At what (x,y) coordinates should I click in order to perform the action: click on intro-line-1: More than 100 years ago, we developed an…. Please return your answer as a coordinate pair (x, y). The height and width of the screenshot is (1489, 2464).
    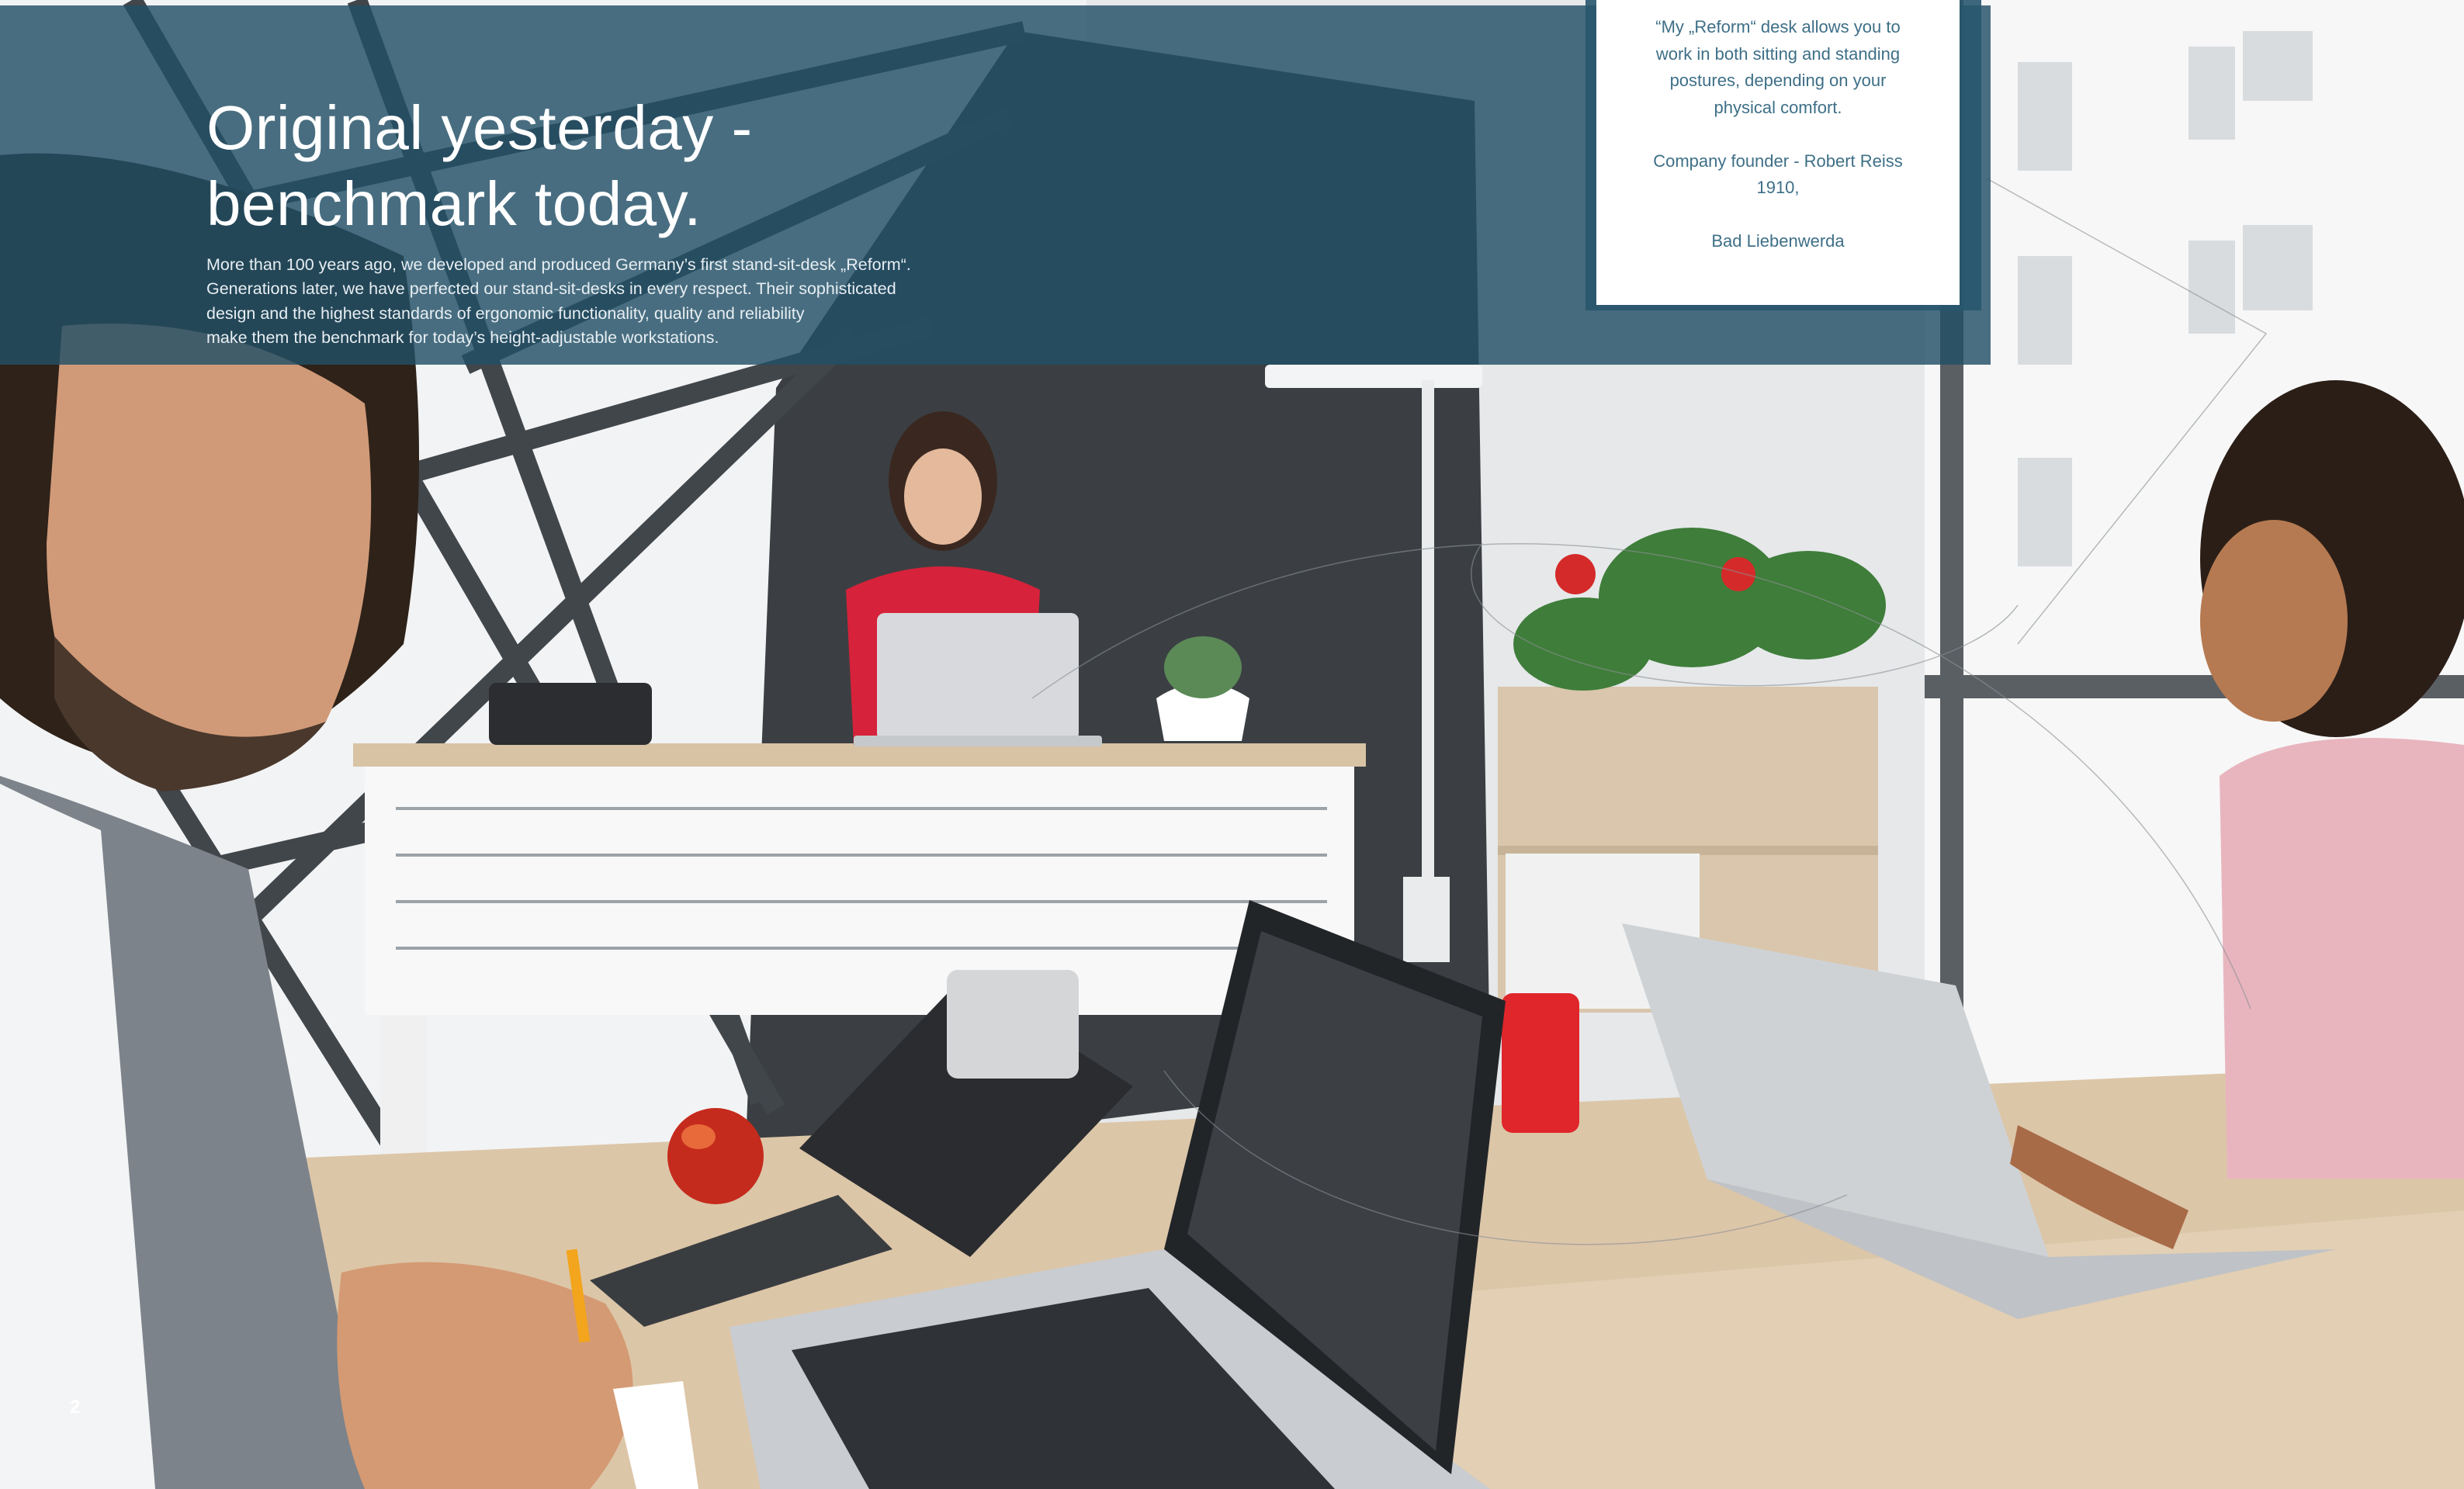
    Looking at the image, I should click on (558, 264).